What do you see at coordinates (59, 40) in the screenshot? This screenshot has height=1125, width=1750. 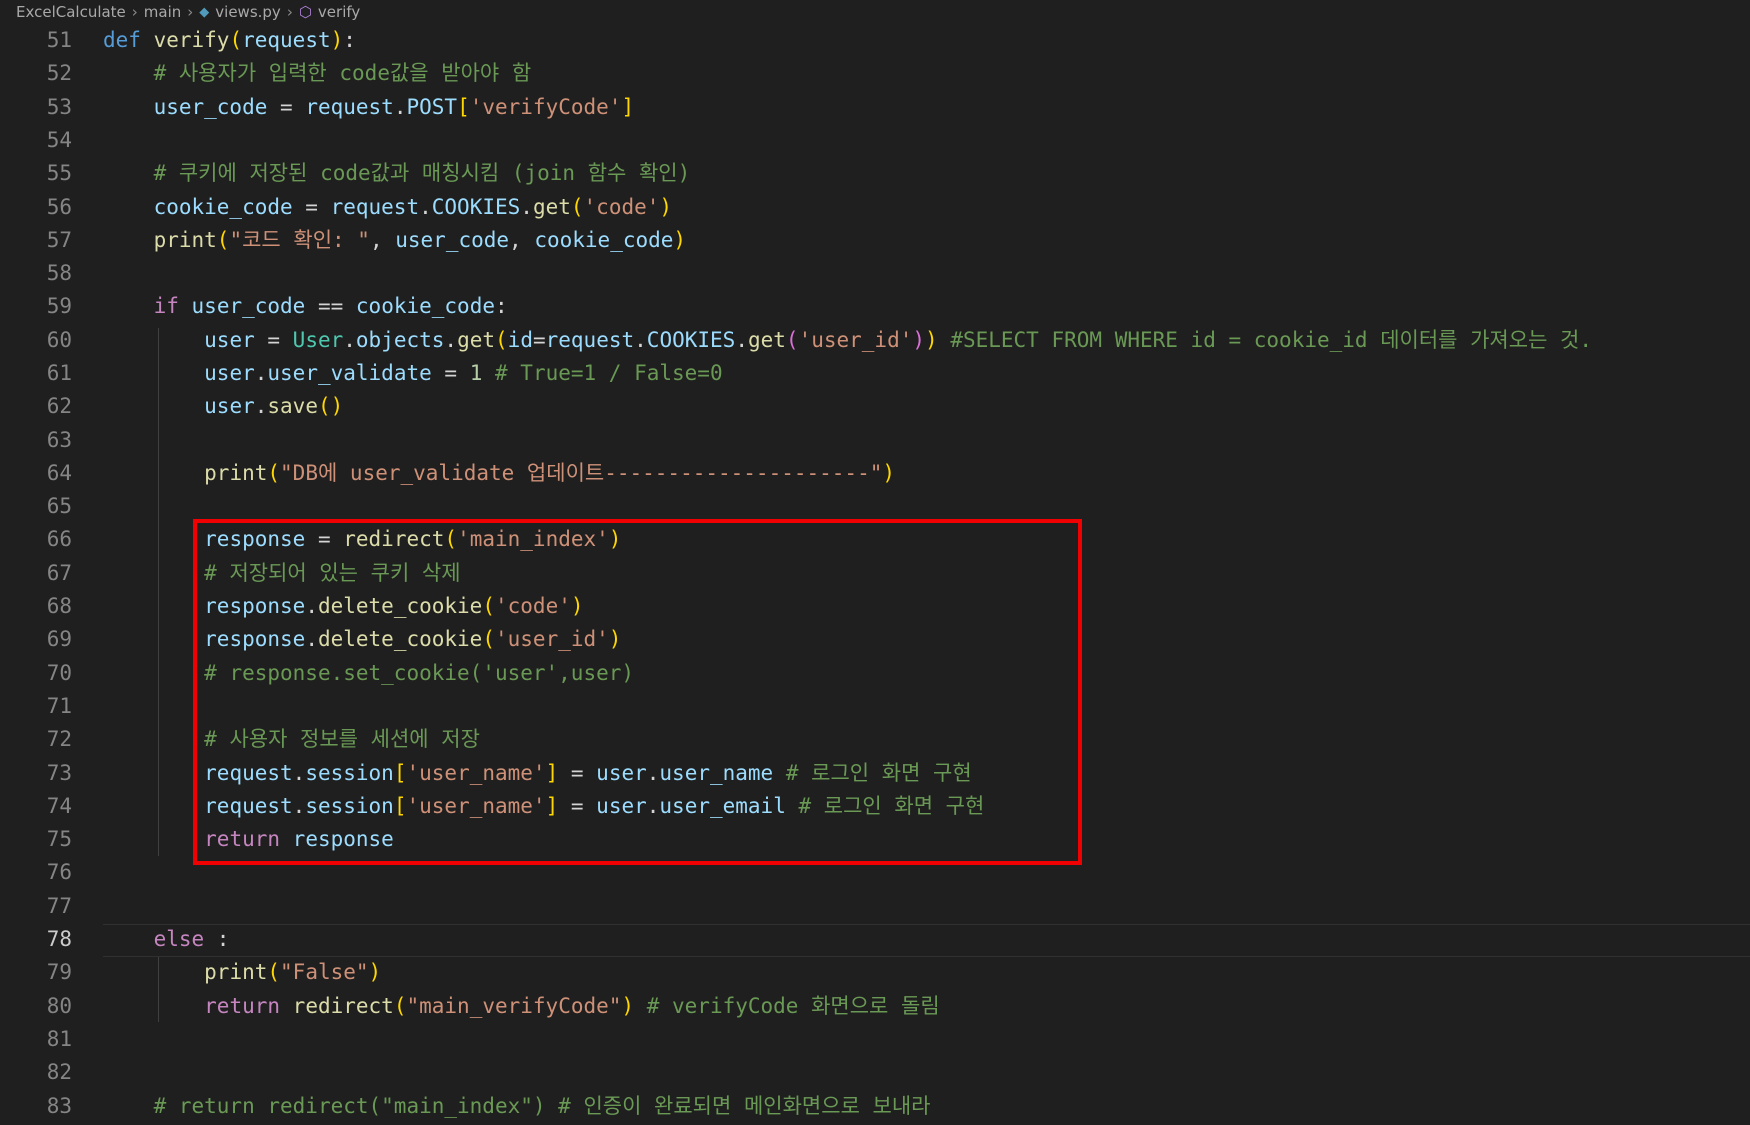 I see `line-number: 51` at bounding box center [59, 40].